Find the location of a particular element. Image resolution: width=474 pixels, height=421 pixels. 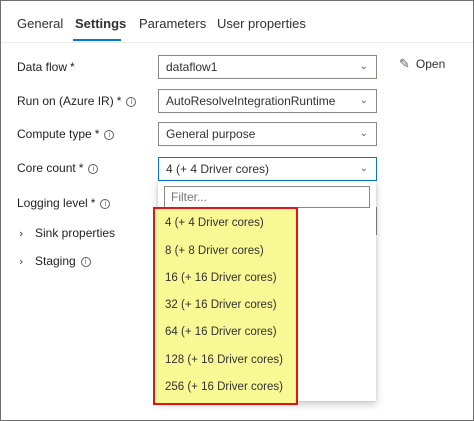

option-128-cores: 128 (+ 16 Driver cores) is located at coordinates (224, 360).